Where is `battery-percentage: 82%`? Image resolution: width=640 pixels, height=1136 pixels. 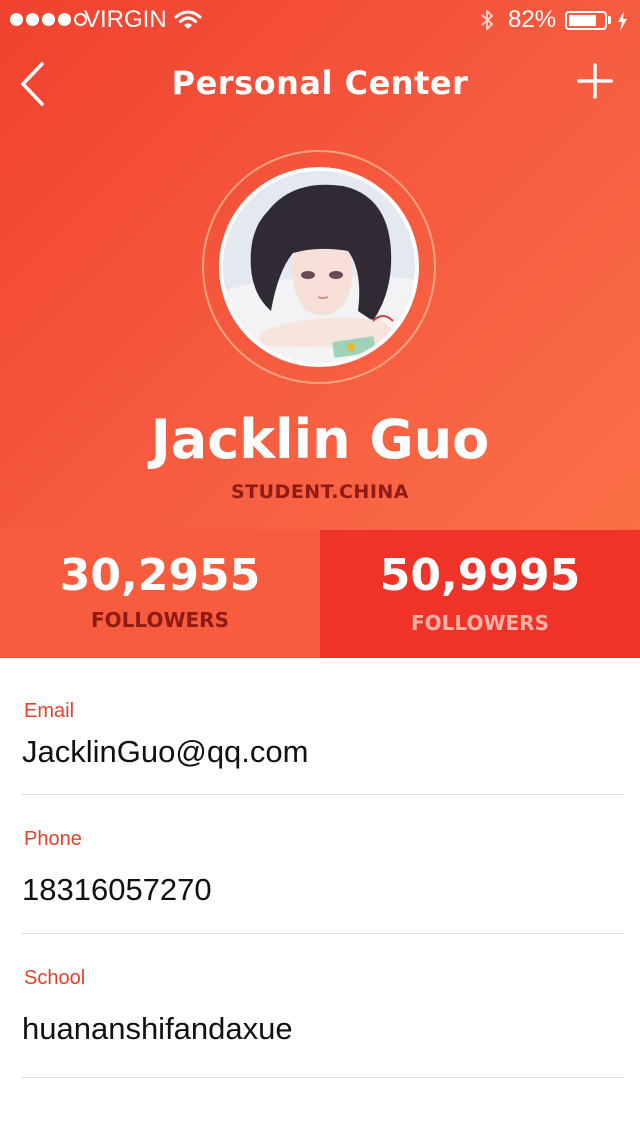 battery-percentage: 82% is located at coordinates (532, 19).